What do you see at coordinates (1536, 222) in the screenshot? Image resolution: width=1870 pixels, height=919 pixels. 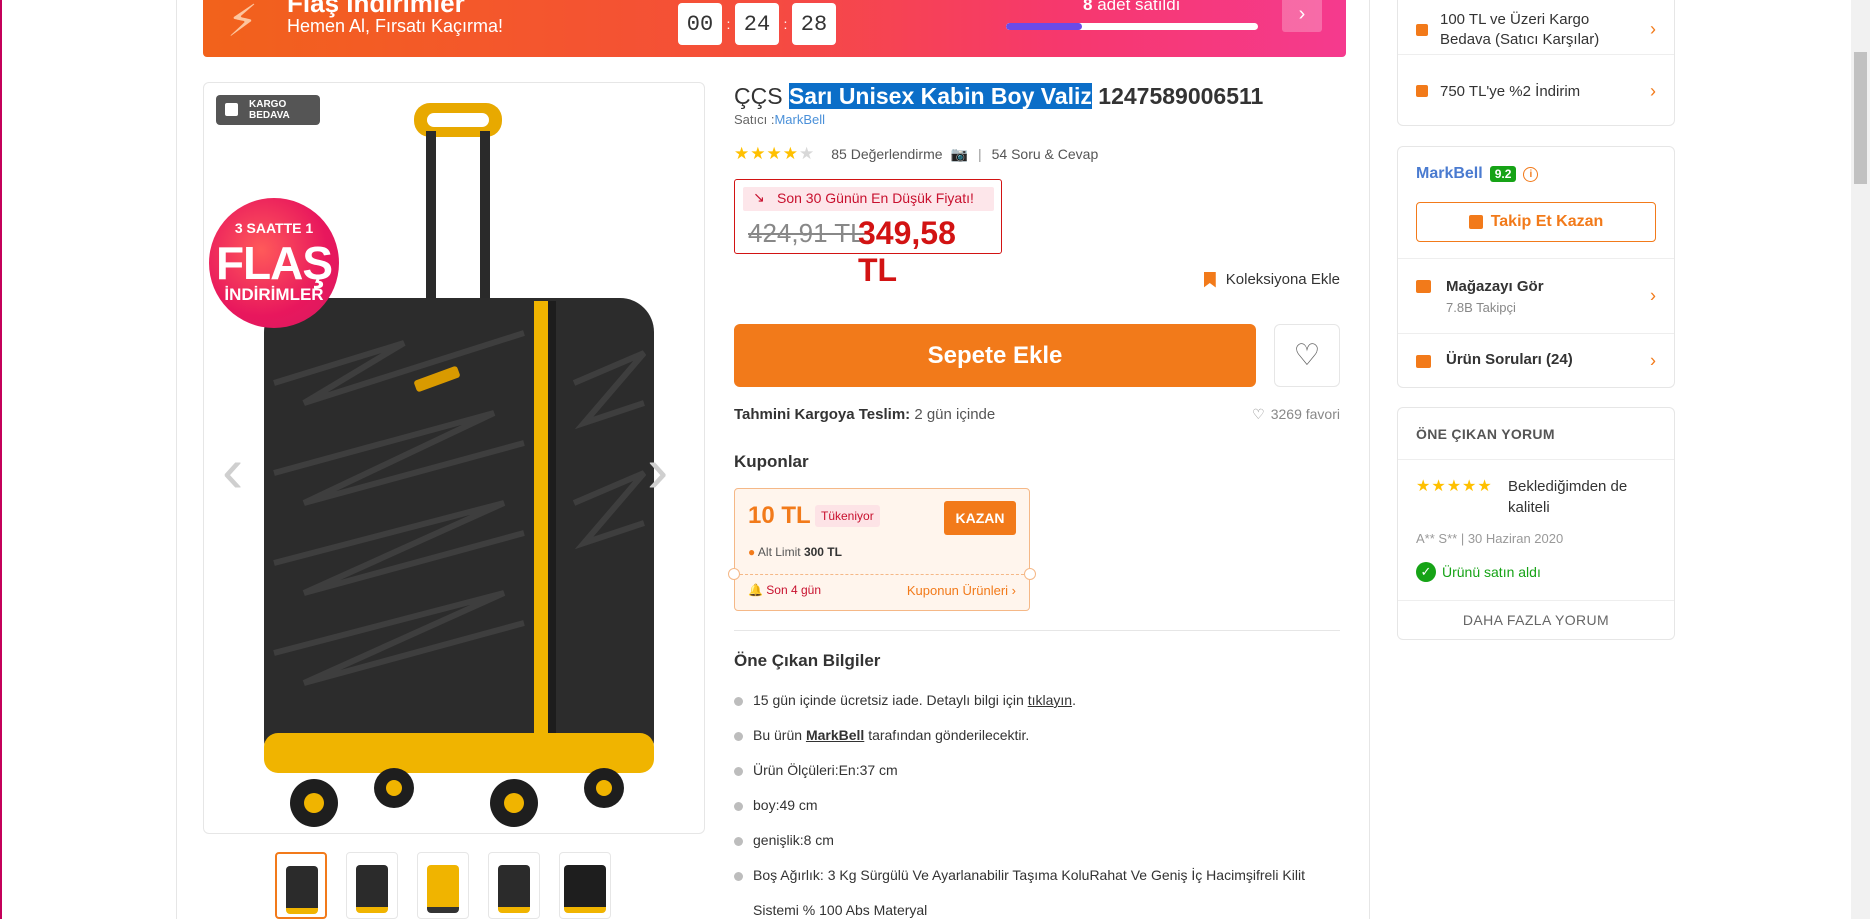 I see `follow-store-button: Takip Et Kazan` at bounding box center [1536, 222].